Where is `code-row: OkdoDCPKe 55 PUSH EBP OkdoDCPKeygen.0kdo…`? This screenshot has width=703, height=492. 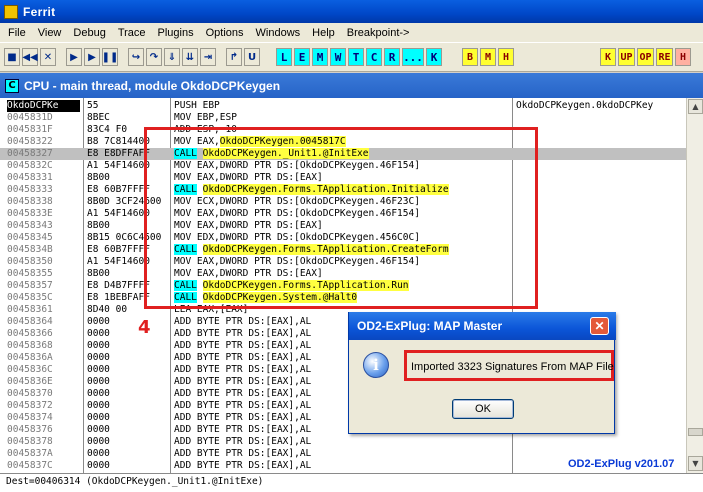
code-row: OkdoDCPKe 55 PUSH EBP OkdoDCPKeygen.0kdo… is located at coordinates (343, 106).